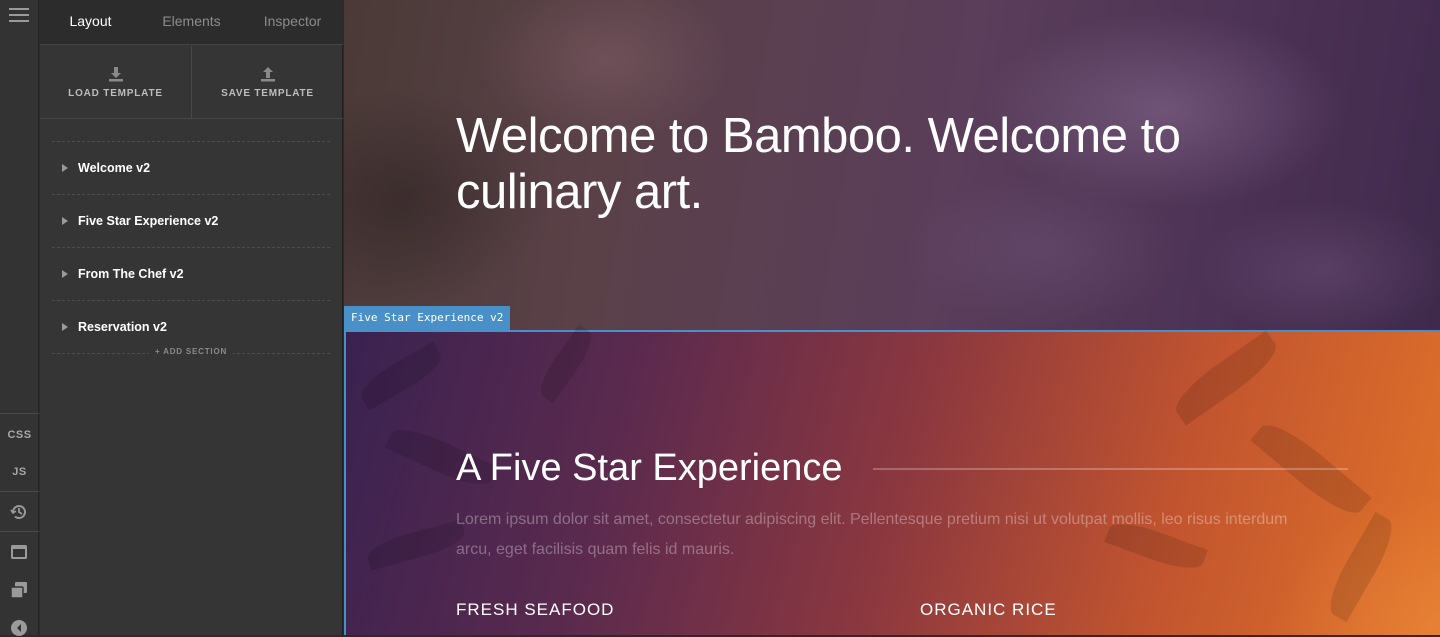 Image resolution: width=1440 pixels, height=637 pixels. What do you see at coordinates (115, 73) in the screenshot?
I see `download-icon` at bounding box center [115, 73].